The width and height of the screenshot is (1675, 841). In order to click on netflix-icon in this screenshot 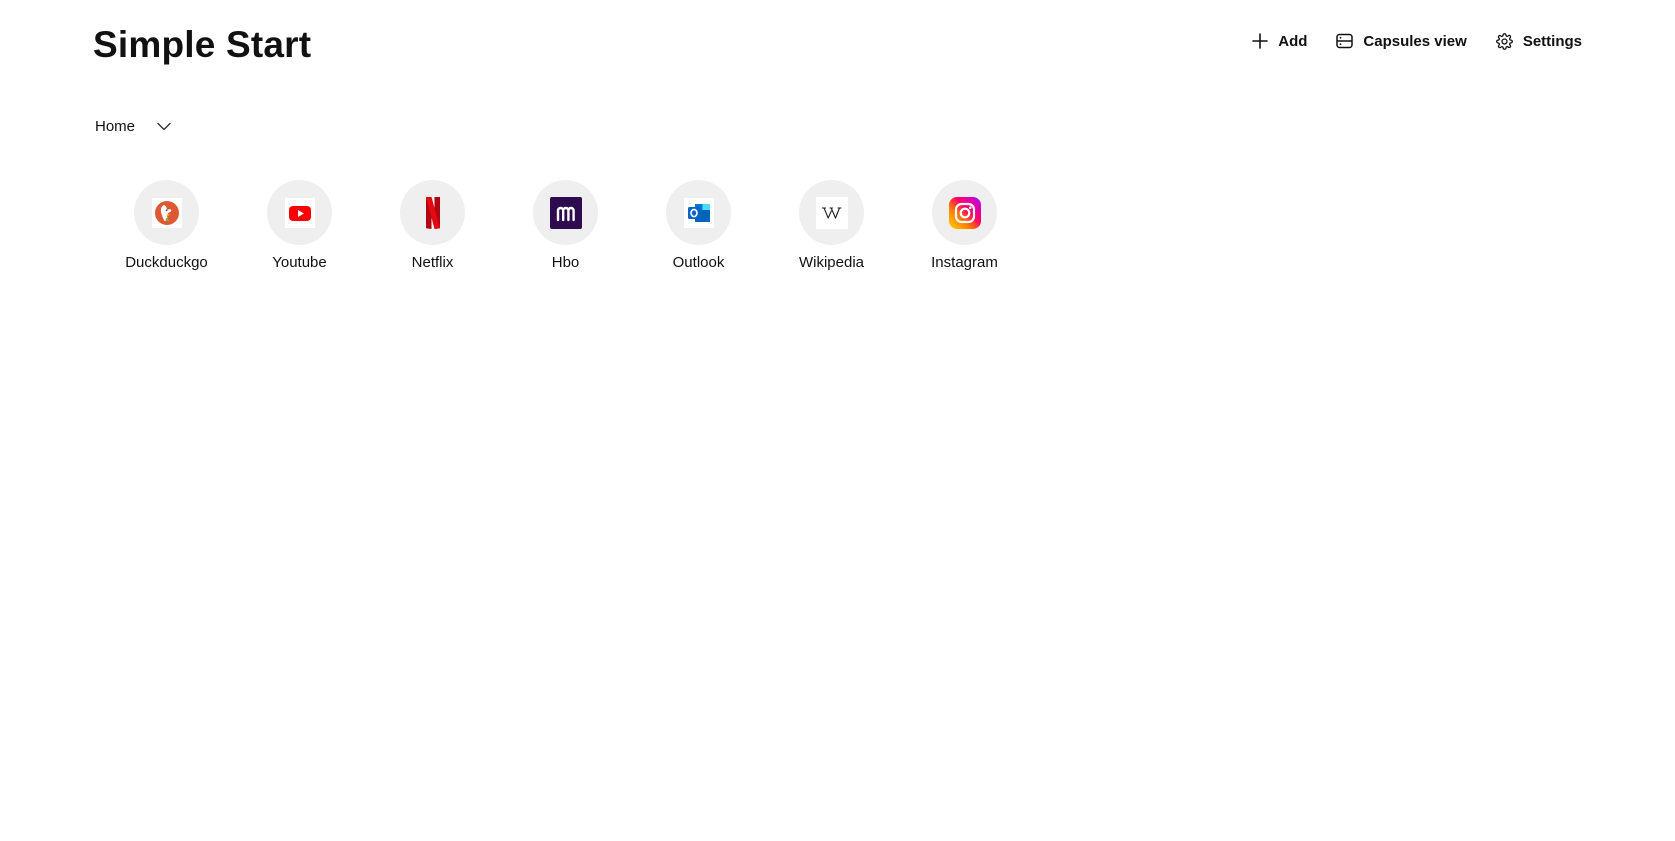, I will do `click(433, 212)`.